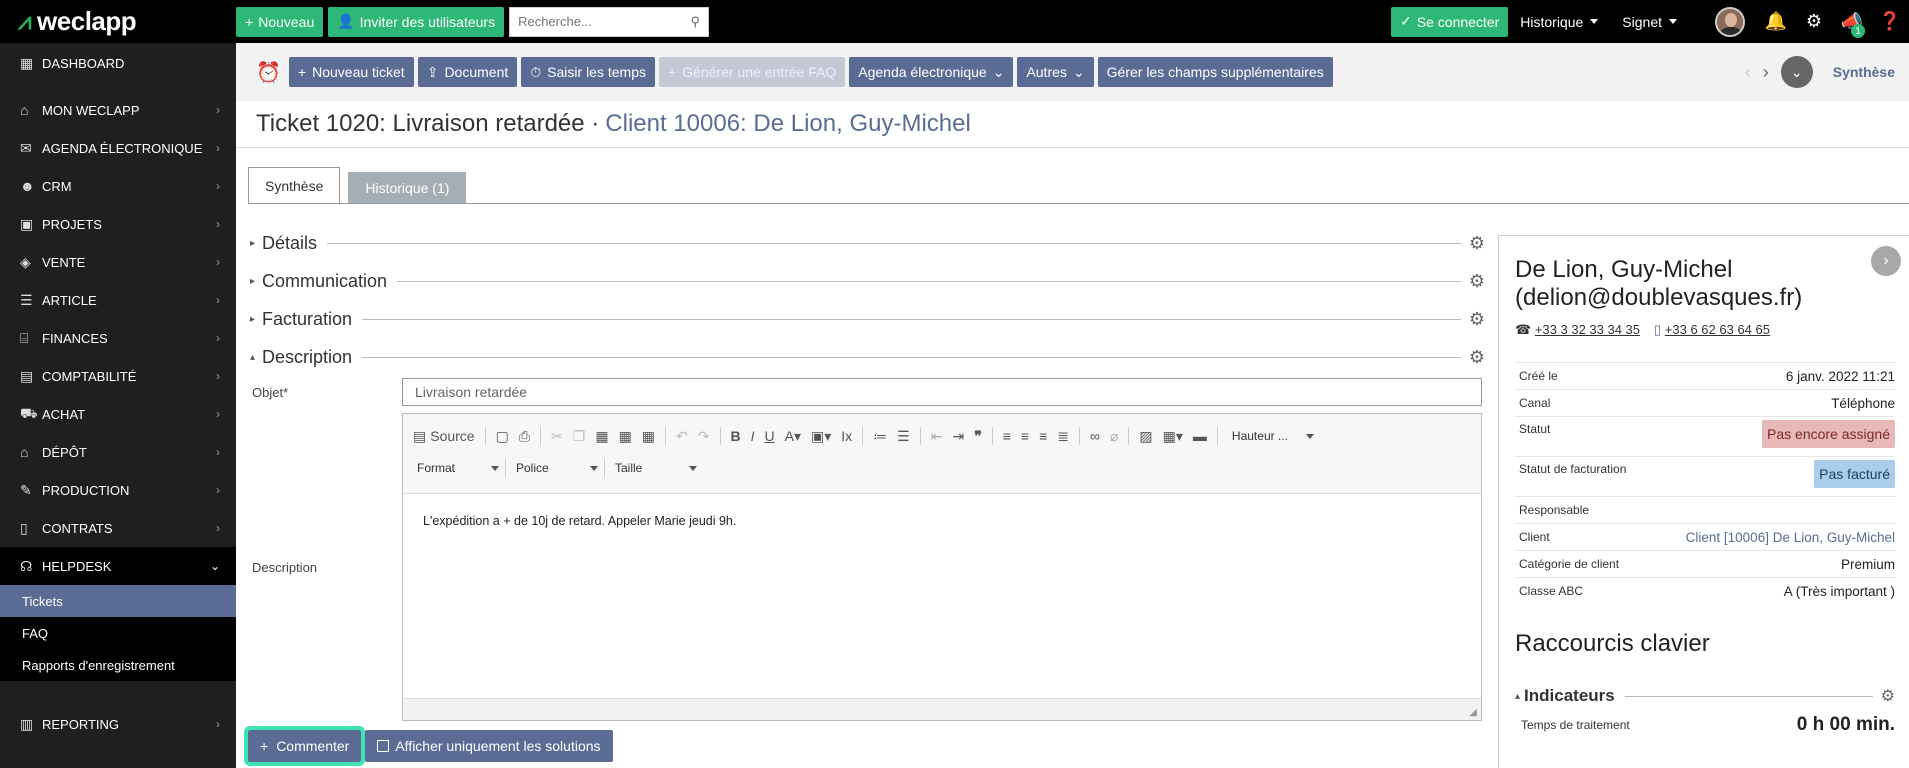 The image size is (1909, 768). Describe the element at coordinates (770, 436) in the screenshot. I see `underline-icon: U` at that location.